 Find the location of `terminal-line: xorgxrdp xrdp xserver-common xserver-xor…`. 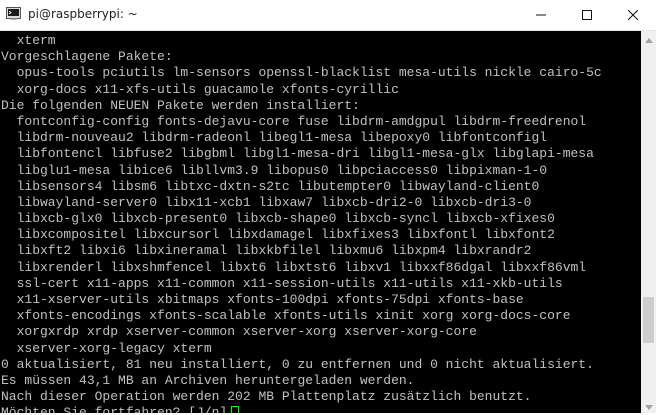

terminal-line: xorgxrdp xrdp xserver-common xserver-xor… is located at coordinates (239, 332).